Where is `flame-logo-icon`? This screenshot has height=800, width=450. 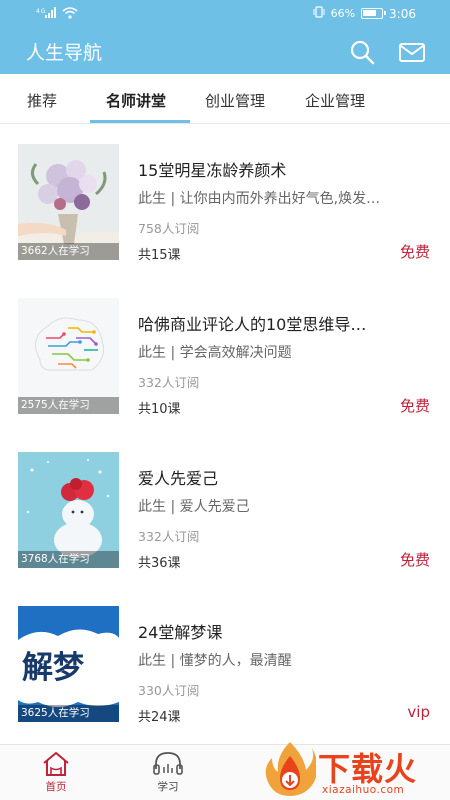 flame-logo-icon is located at coordinates (290, 769).